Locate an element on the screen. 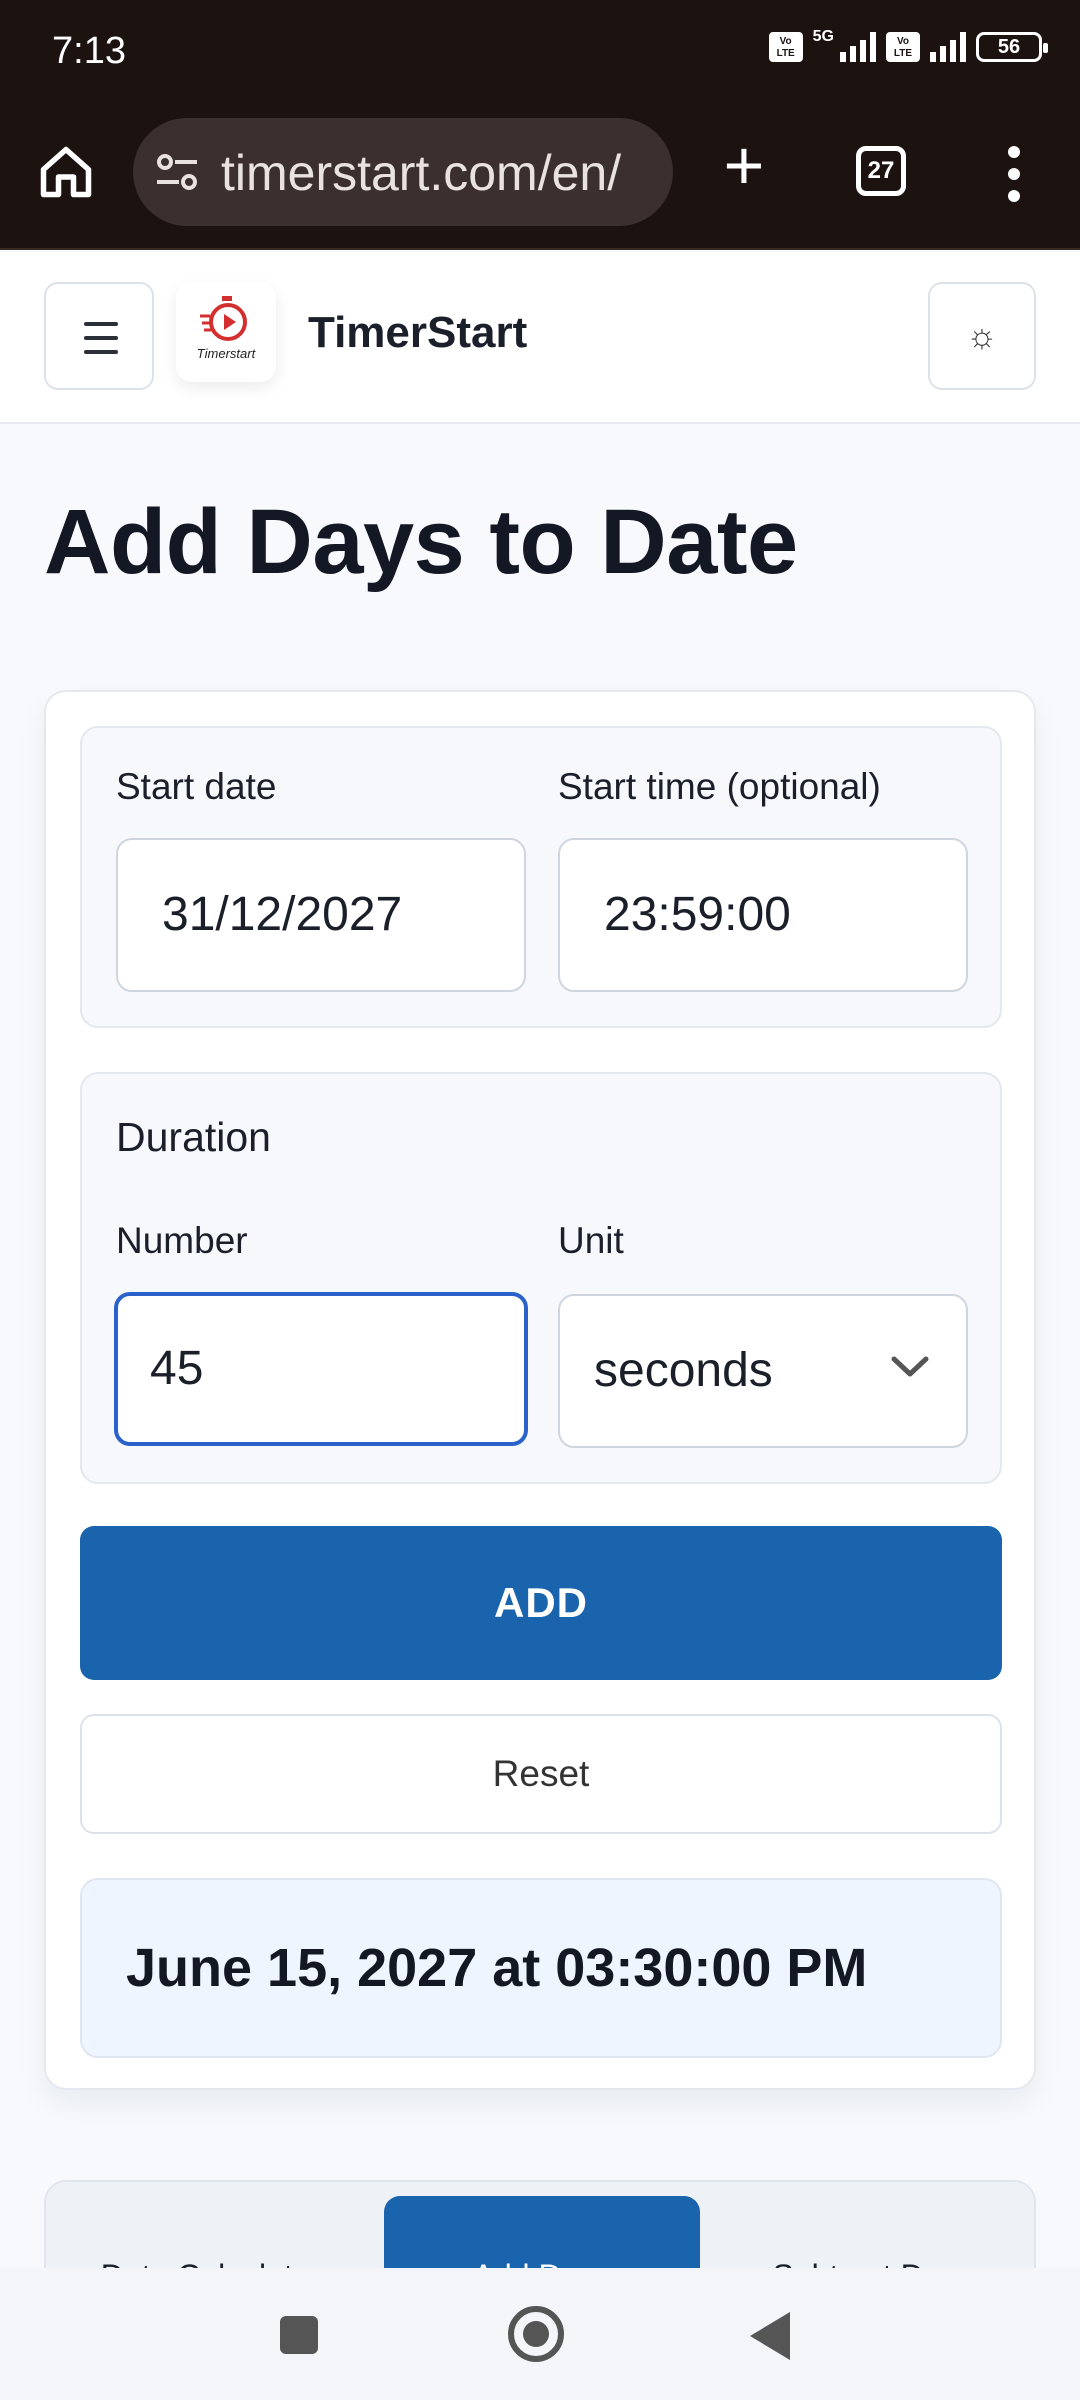 This screenshot has height=2400, width=1080. sun-icon: ☼ is located at coordinates (982, 336).